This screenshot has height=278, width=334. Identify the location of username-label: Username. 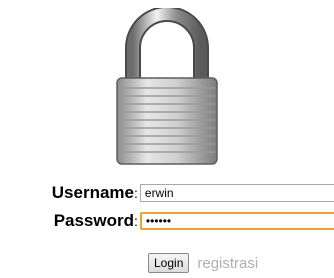
(92, 192).